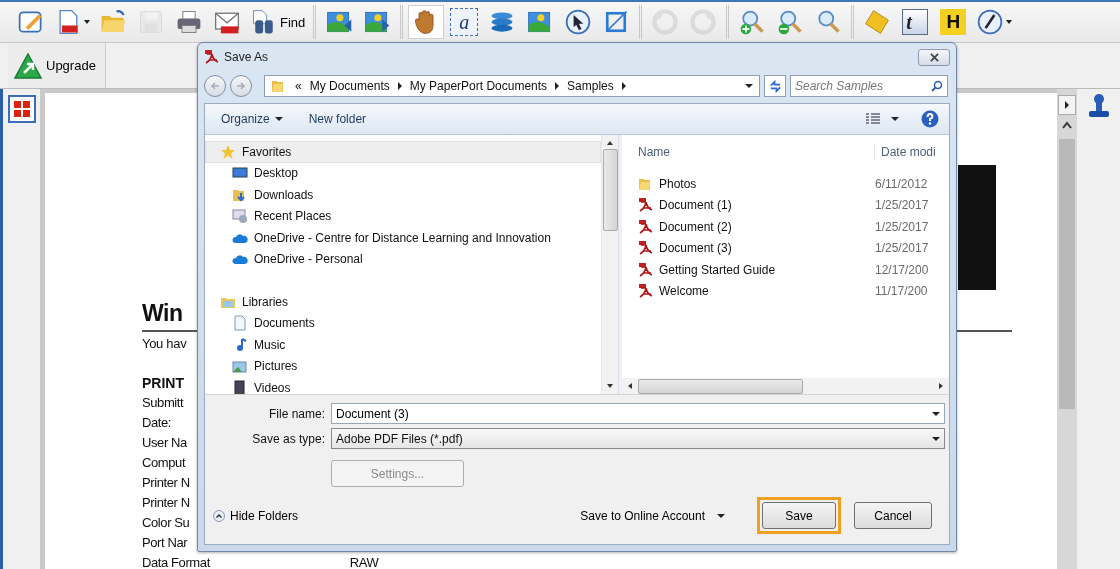 This screenshot has height=569, width=1120. Describe the element at coordinates (578, 22) in the screenshot. I see `pointer-icon` at that location.